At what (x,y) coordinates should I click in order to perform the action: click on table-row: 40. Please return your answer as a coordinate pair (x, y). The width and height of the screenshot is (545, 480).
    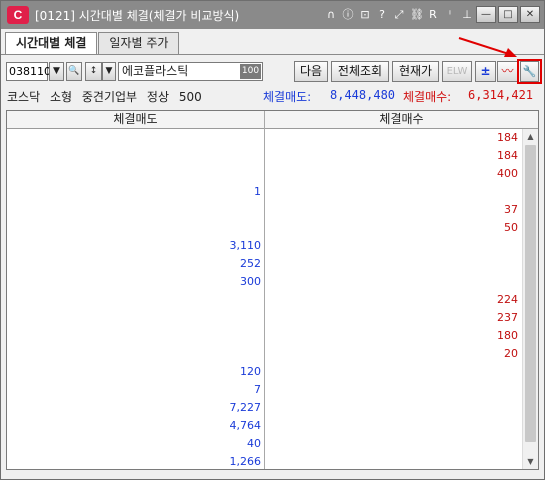
    Looking at the image, I should click on (264, 444).